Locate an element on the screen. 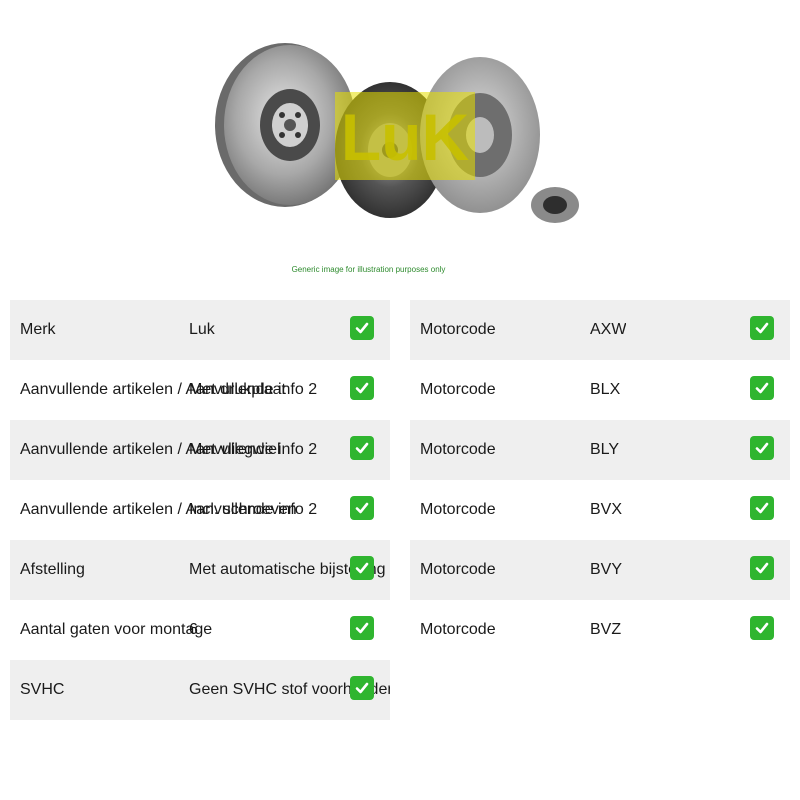 This screenshot has width=800, height=800. spec-value: BLY is located at coordinates (605, 449).